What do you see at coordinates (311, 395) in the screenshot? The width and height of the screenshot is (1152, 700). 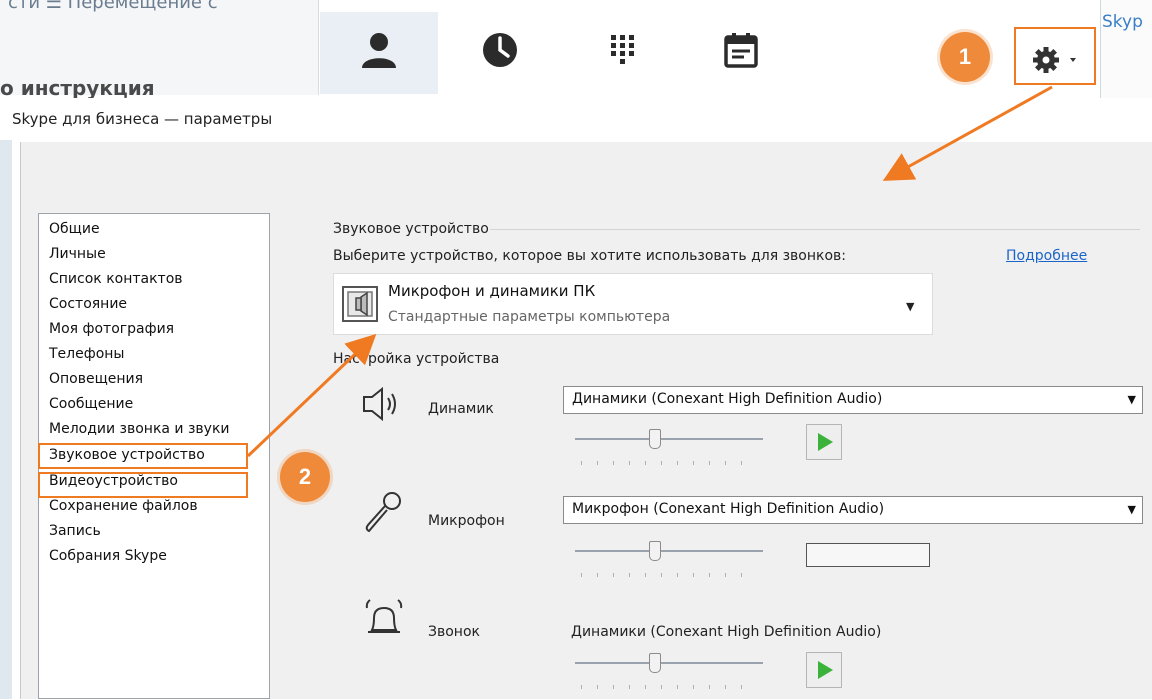 I see `arrow-to-audio-settings` at bounding box center [311, 395].